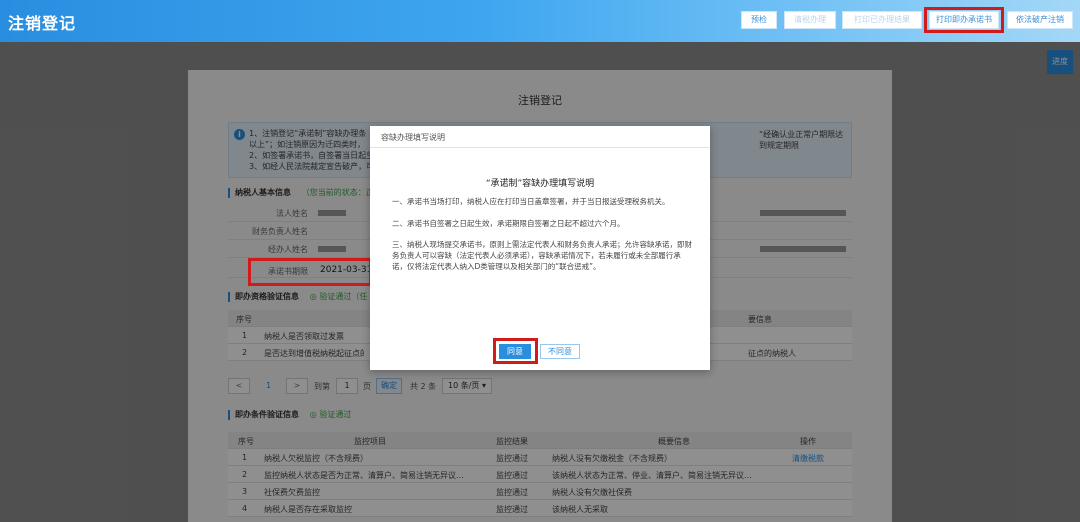  I want to click on app-title: 注销登记, so click(42, 23).